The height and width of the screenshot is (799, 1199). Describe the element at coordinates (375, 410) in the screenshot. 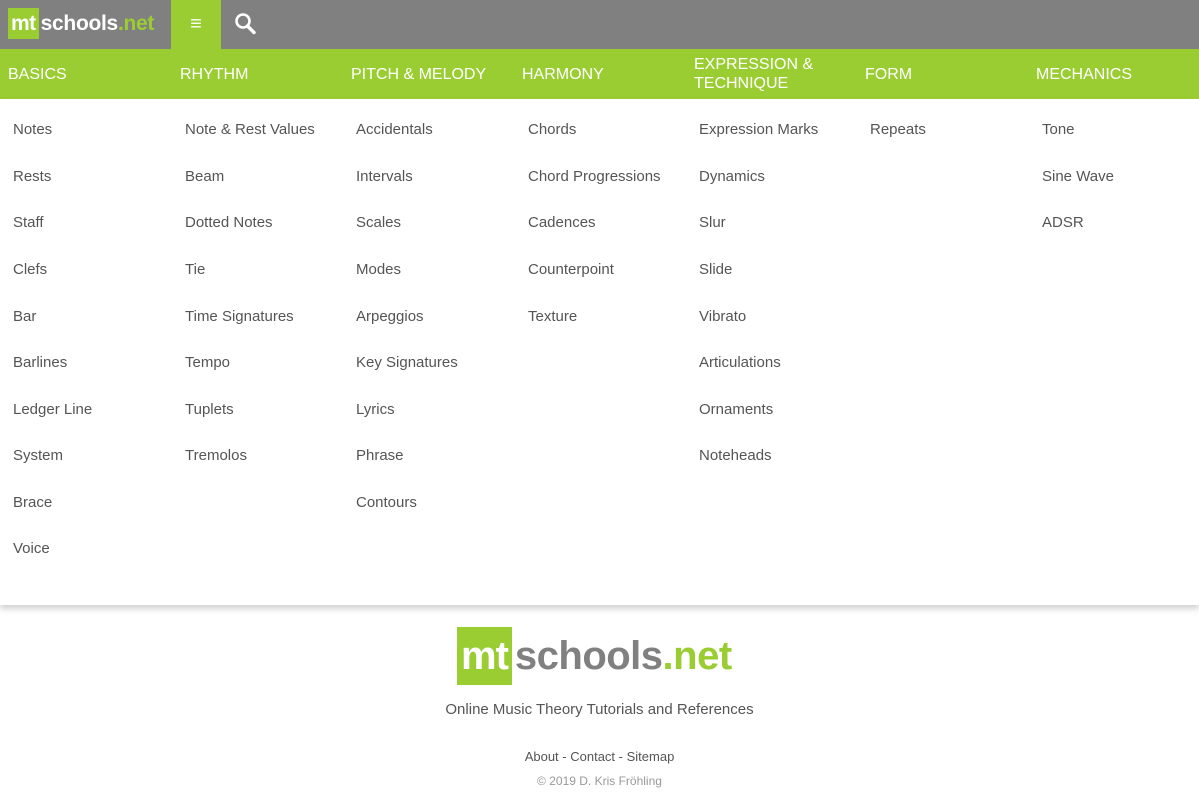

I see `menu-item-lyrics: Lyrics` at that location.